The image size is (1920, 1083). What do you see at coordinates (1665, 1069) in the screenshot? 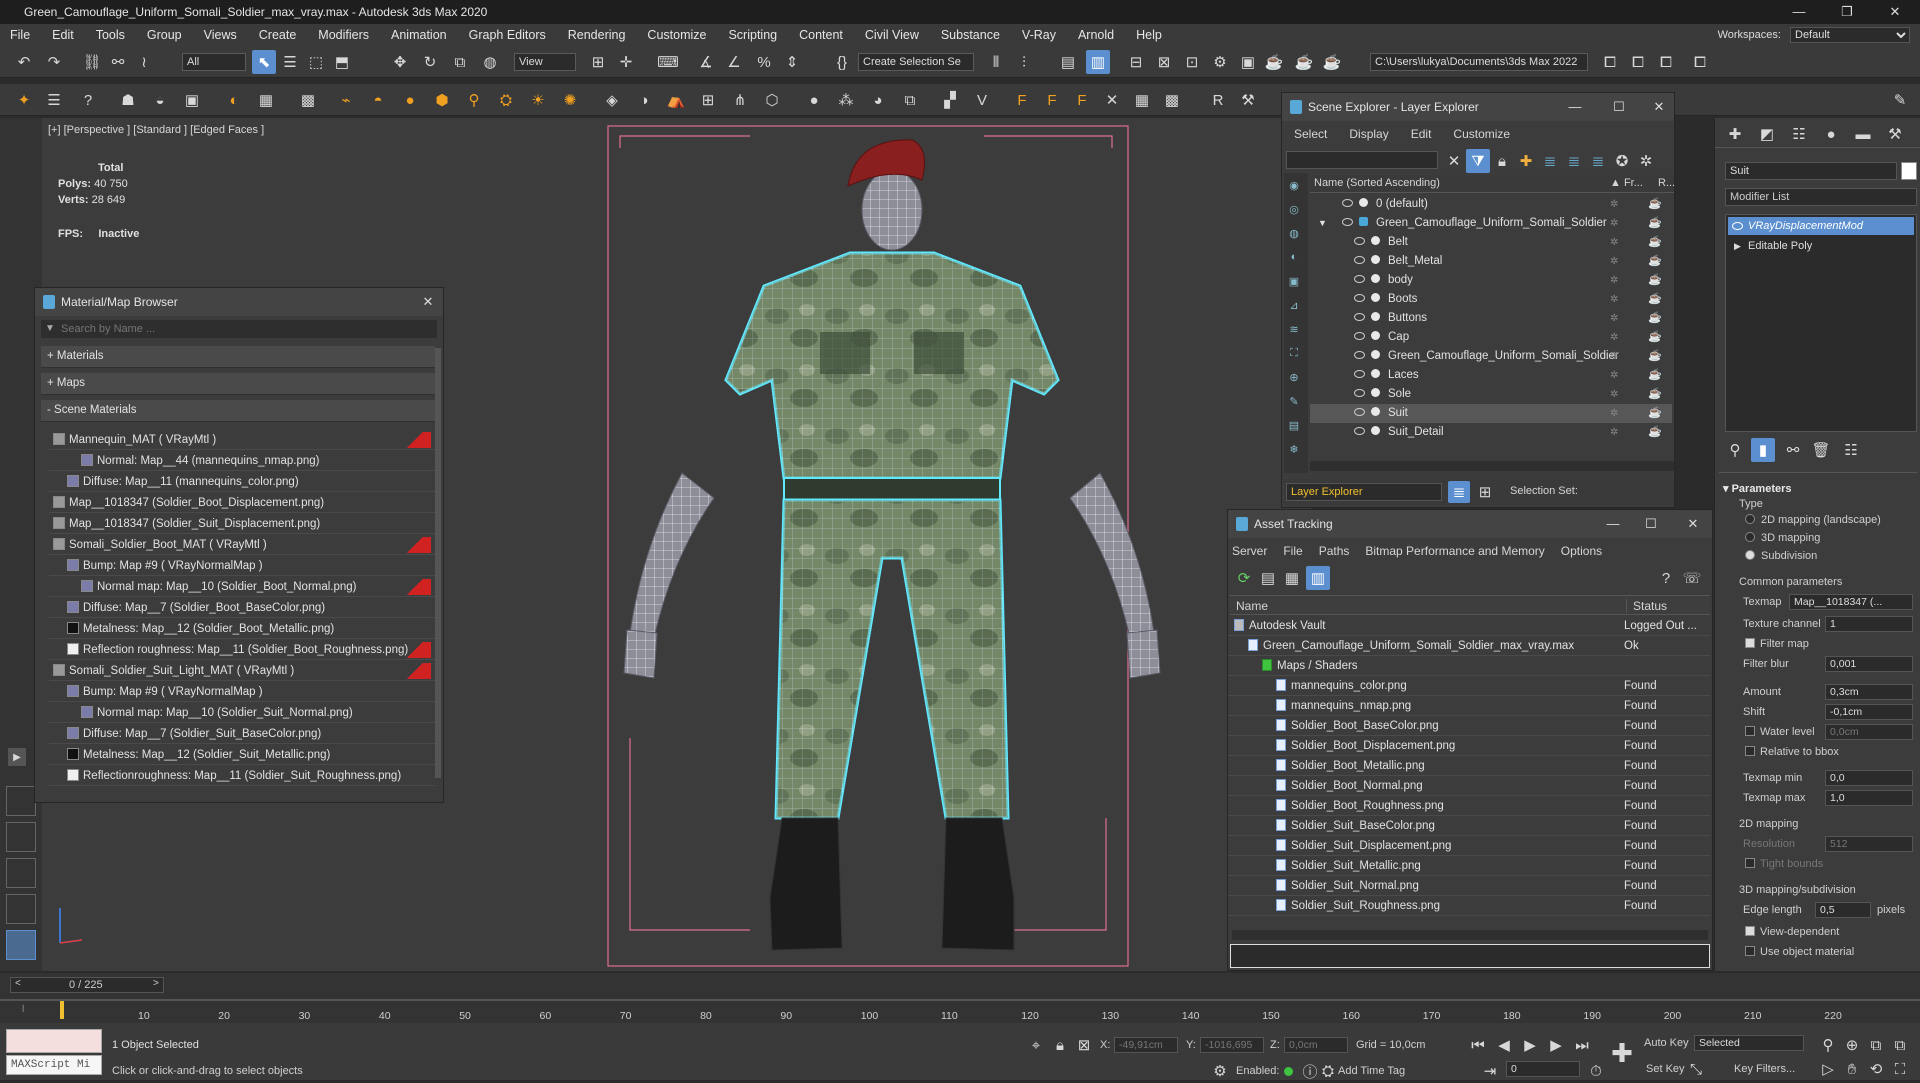
I see `set-key-button: Set Key` at bounding box center [1665, 1069].